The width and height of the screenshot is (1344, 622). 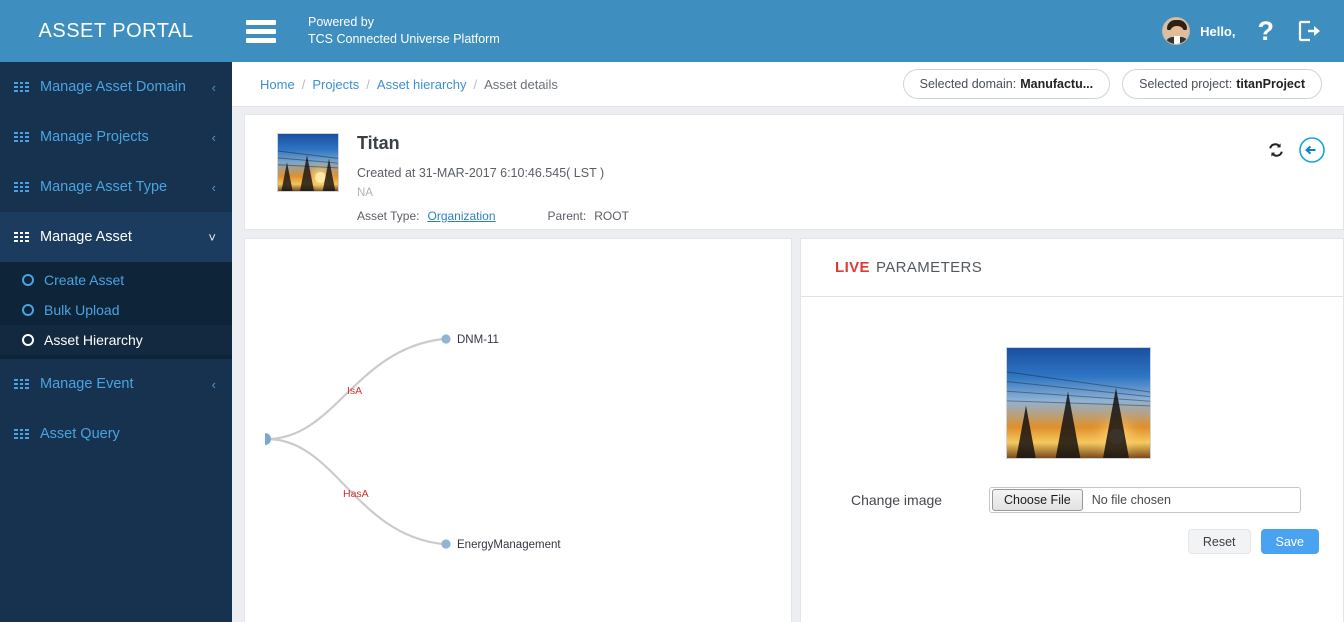 What do you see at coordinates (422, 84) in the screenshot?
I see `breadcrumb-item-asset-hierarchy: Asset hierarchy` at bounding box center [422, 84].